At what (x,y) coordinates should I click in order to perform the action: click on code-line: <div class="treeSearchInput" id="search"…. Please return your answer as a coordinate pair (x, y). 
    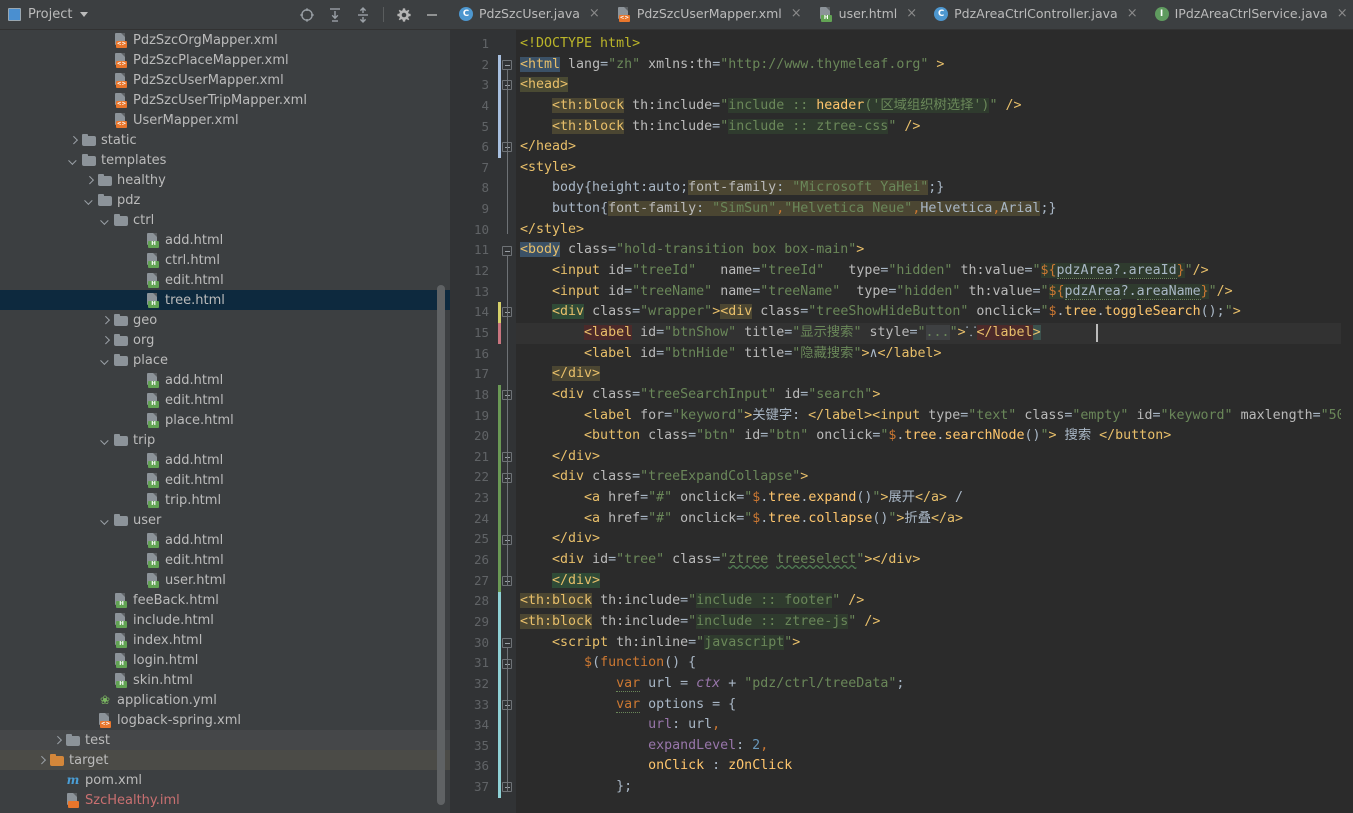
    Looking at the image, I should click on (934, 395).